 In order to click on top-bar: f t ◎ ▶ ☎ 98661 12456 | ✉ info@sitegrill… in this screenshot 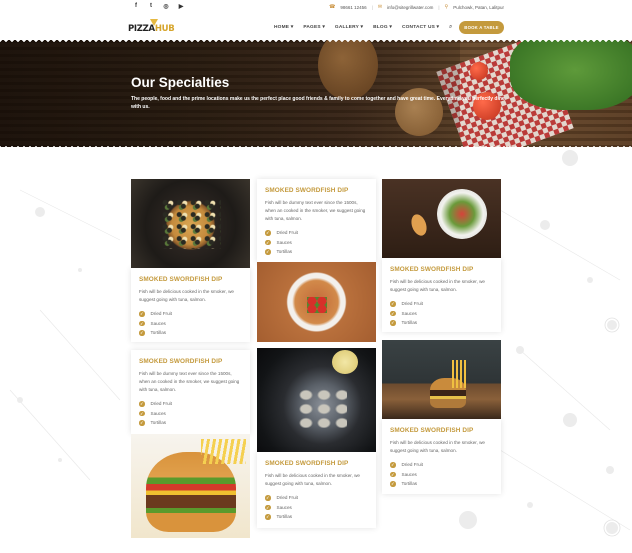, I will do `click(316, 7)`.